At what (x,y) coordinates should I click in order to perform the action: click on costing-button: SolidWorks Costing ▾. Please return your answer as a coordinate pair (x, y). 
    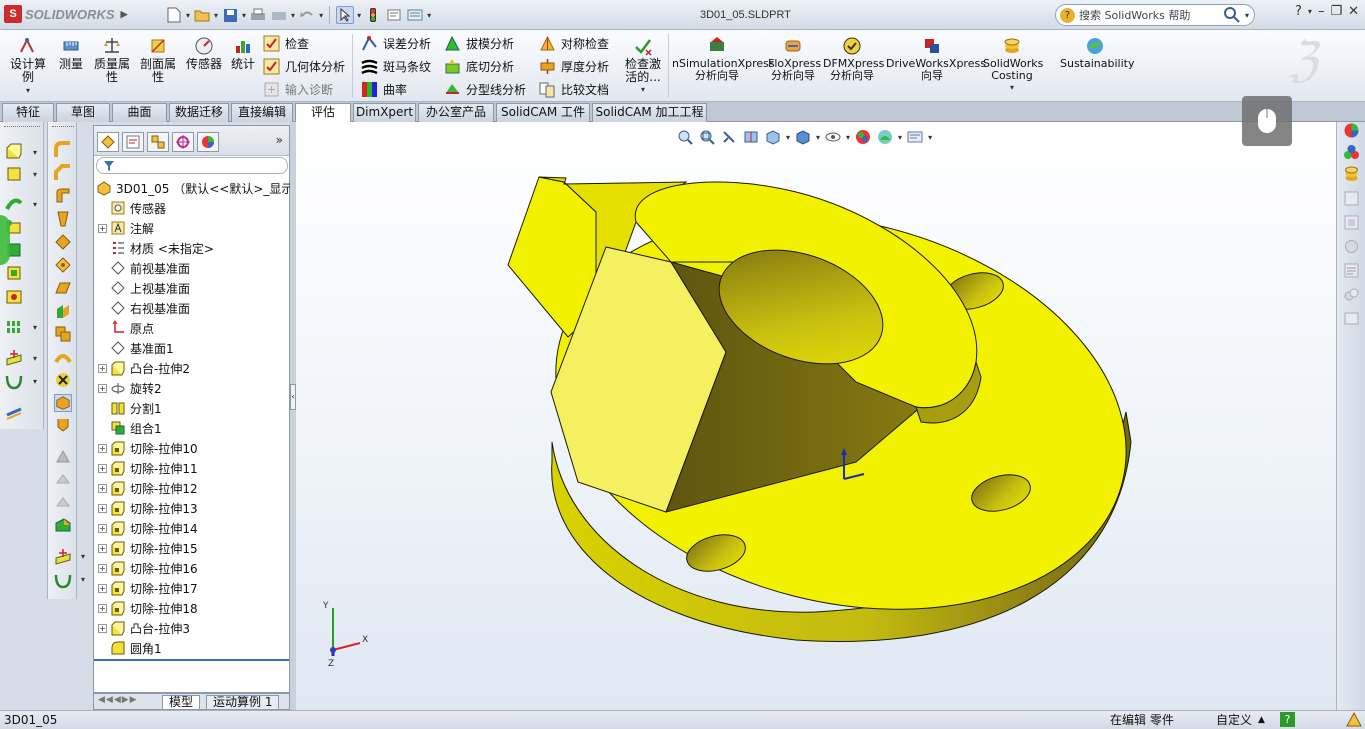
    Looking at the image, I should click on (1013, 65).